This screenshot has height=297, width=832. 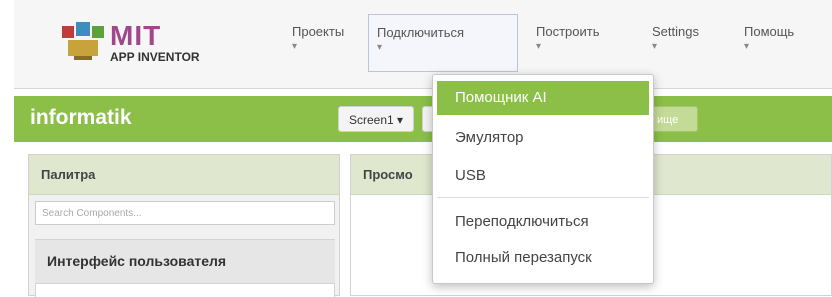 What do you see at coordinates (567, 43) in the screenshot?
I see `menu-build: Построить ▾` at bounding box center [567, 43].